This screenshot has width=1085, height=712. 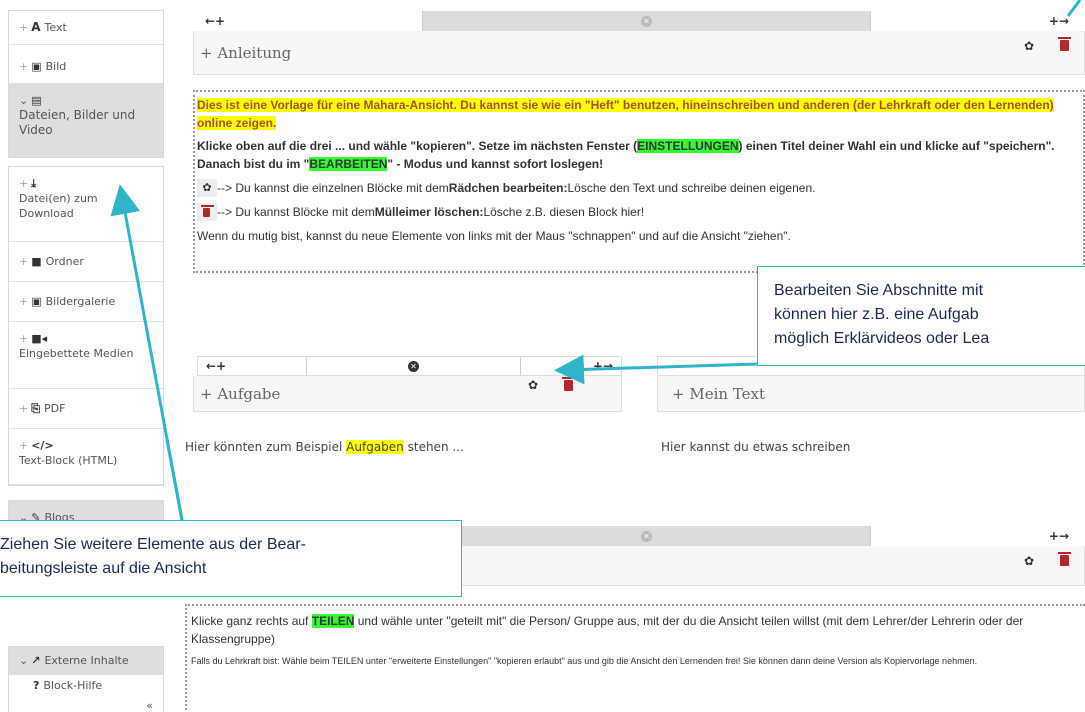 What do you see at coordinates (36, 408) in the screenshot?
I see `pdf-icon: ⎘` at bounding box center [36, 408].